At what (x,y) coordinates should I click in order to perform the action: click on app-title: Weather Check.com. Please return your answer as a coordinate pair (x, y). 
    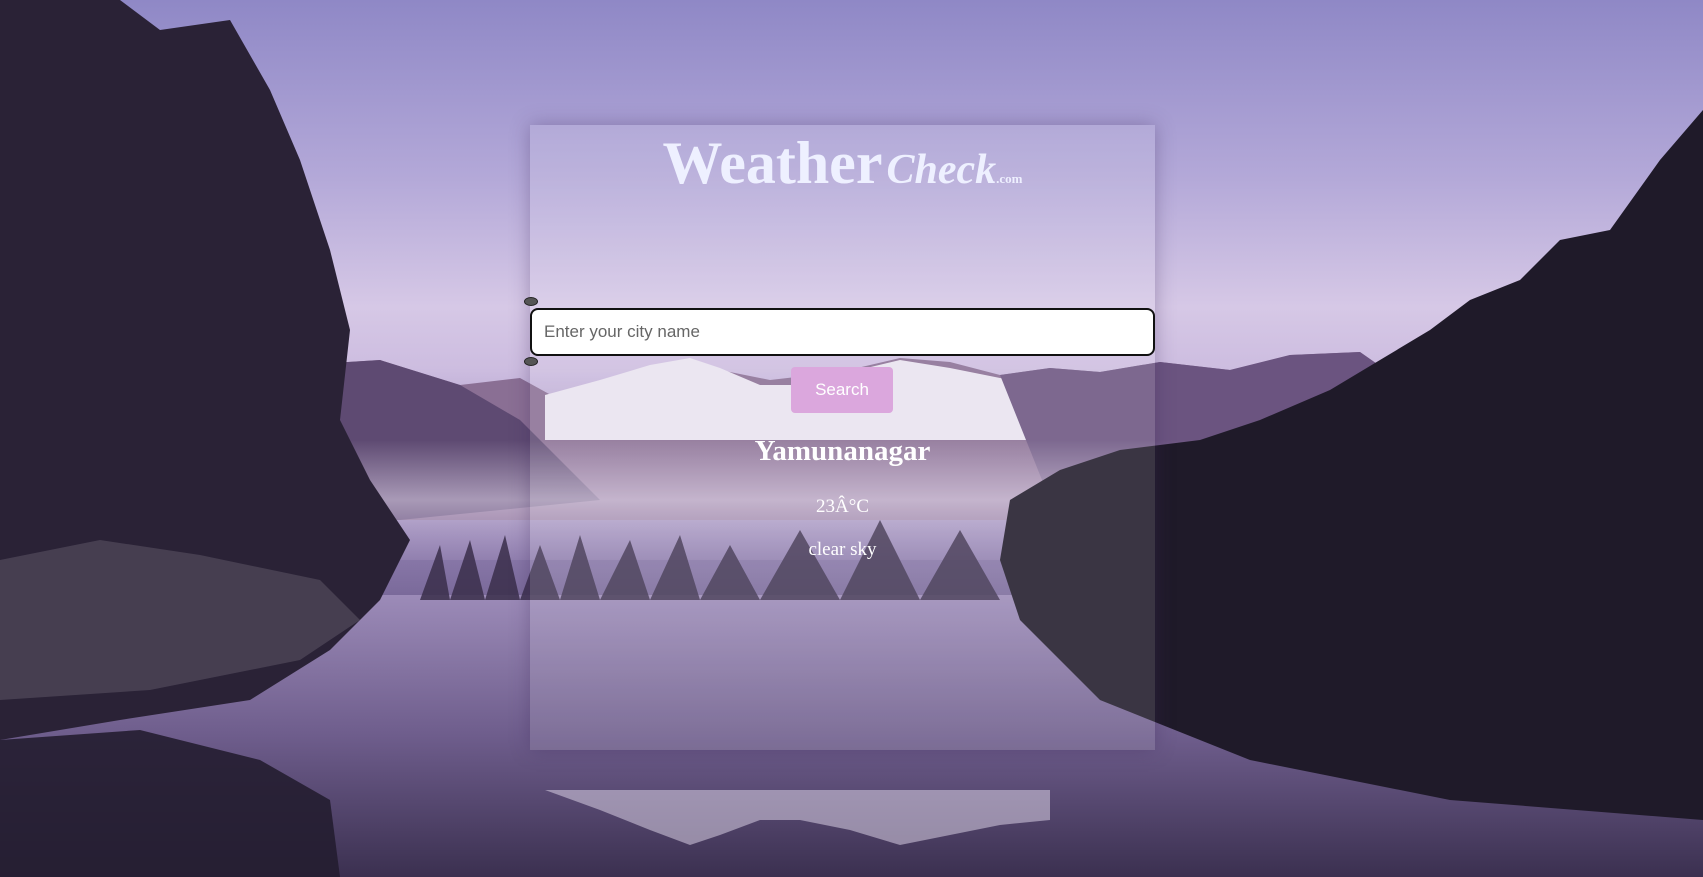
    Looking at the image, I should click on (842, 163).